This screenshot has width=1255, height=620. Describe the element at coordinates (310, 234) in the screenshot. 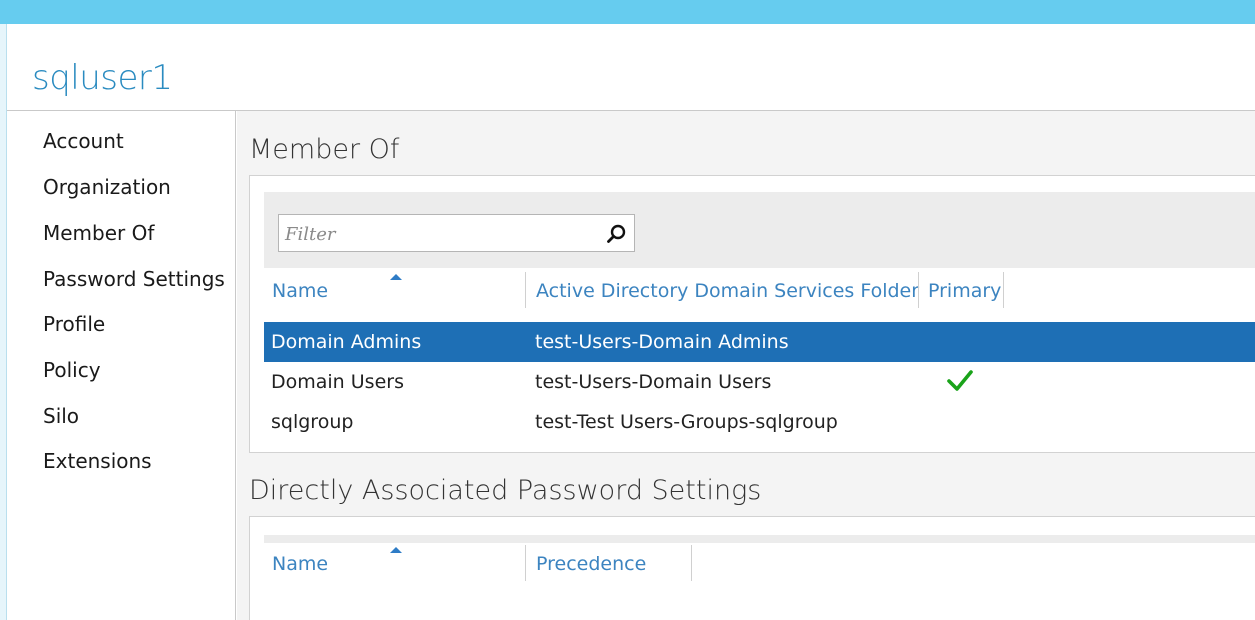

I see `filter-placeholder: Filter` at that location.